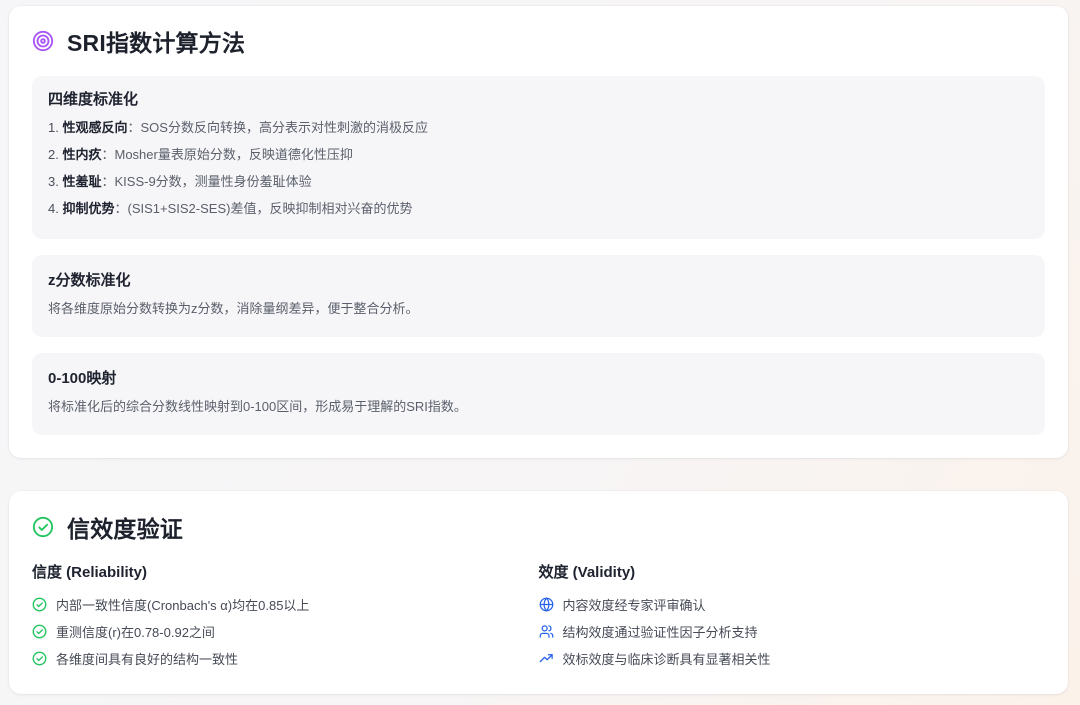 The height and width of the screenshot is (705, 1080). What do you see at coordinates (89, 280) in the screenshot?
I see `zscore-title: z分数标准化` at bounding box center [89, 280].